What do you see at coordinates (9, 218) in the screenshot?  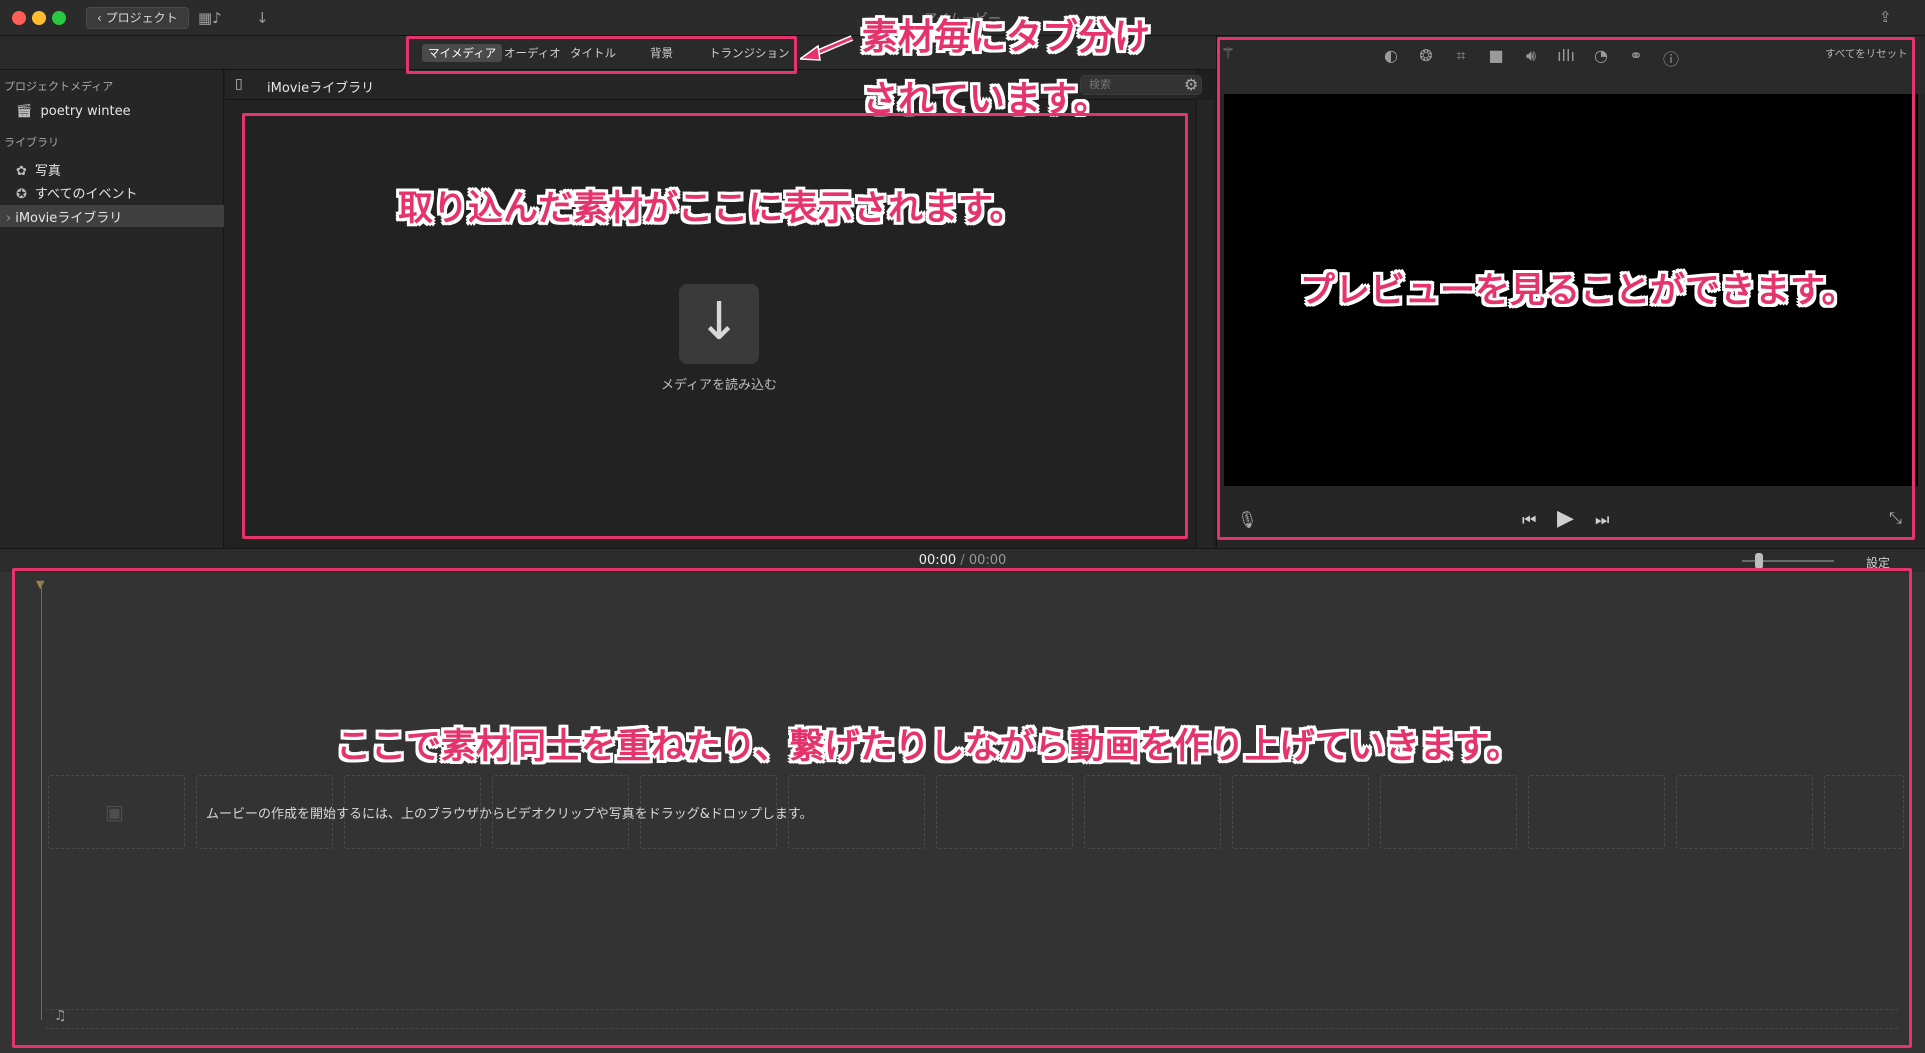 I see `chevron-right-icon: ›` at bounding box center [9, 218].